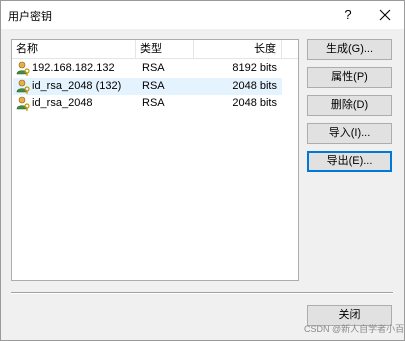  What do you see at coordinates (202, 15) in the screenshot?
I see `title-bar: 用户密钥 ?` at bounding box center [202, 15].